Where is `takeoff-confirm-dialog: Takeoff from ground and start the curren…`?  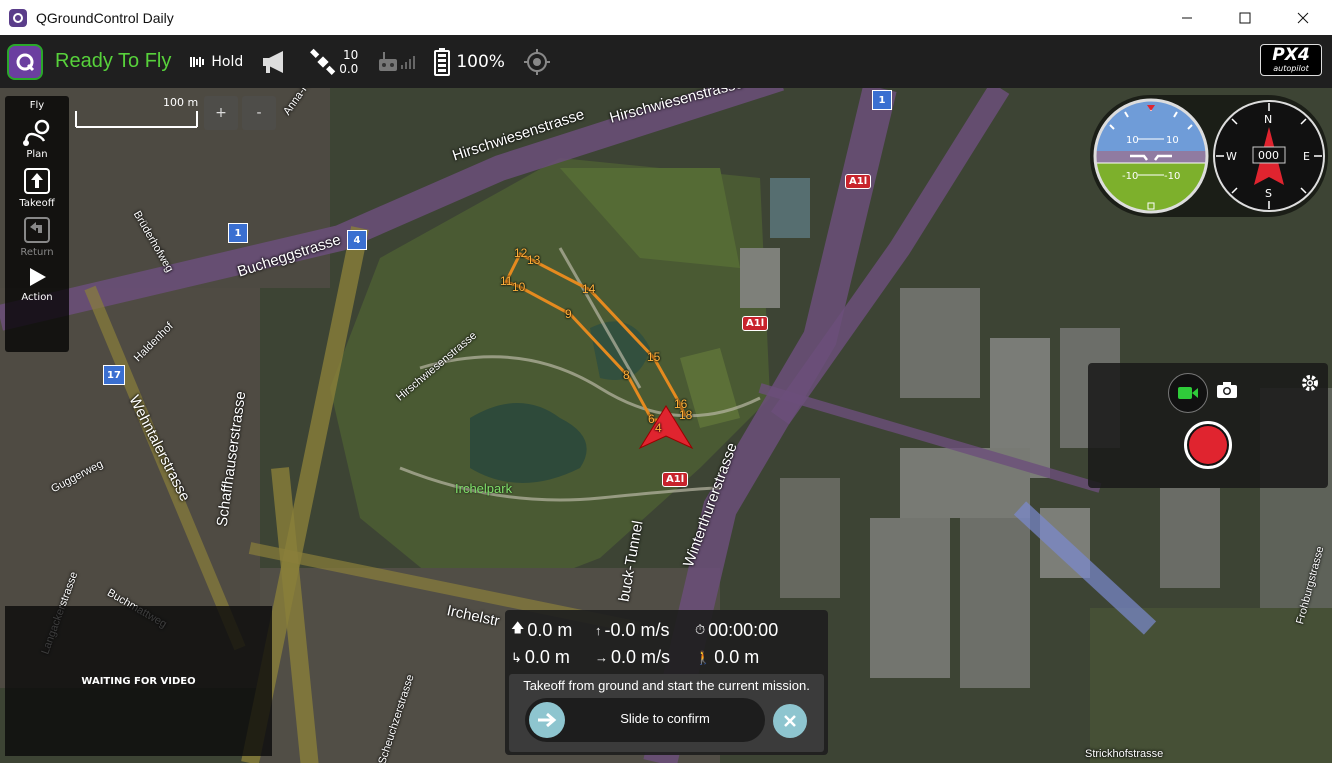 takeoff-confirm-dialog: Takeoff from ground and start the curren… is located at coordinates (666, 713).